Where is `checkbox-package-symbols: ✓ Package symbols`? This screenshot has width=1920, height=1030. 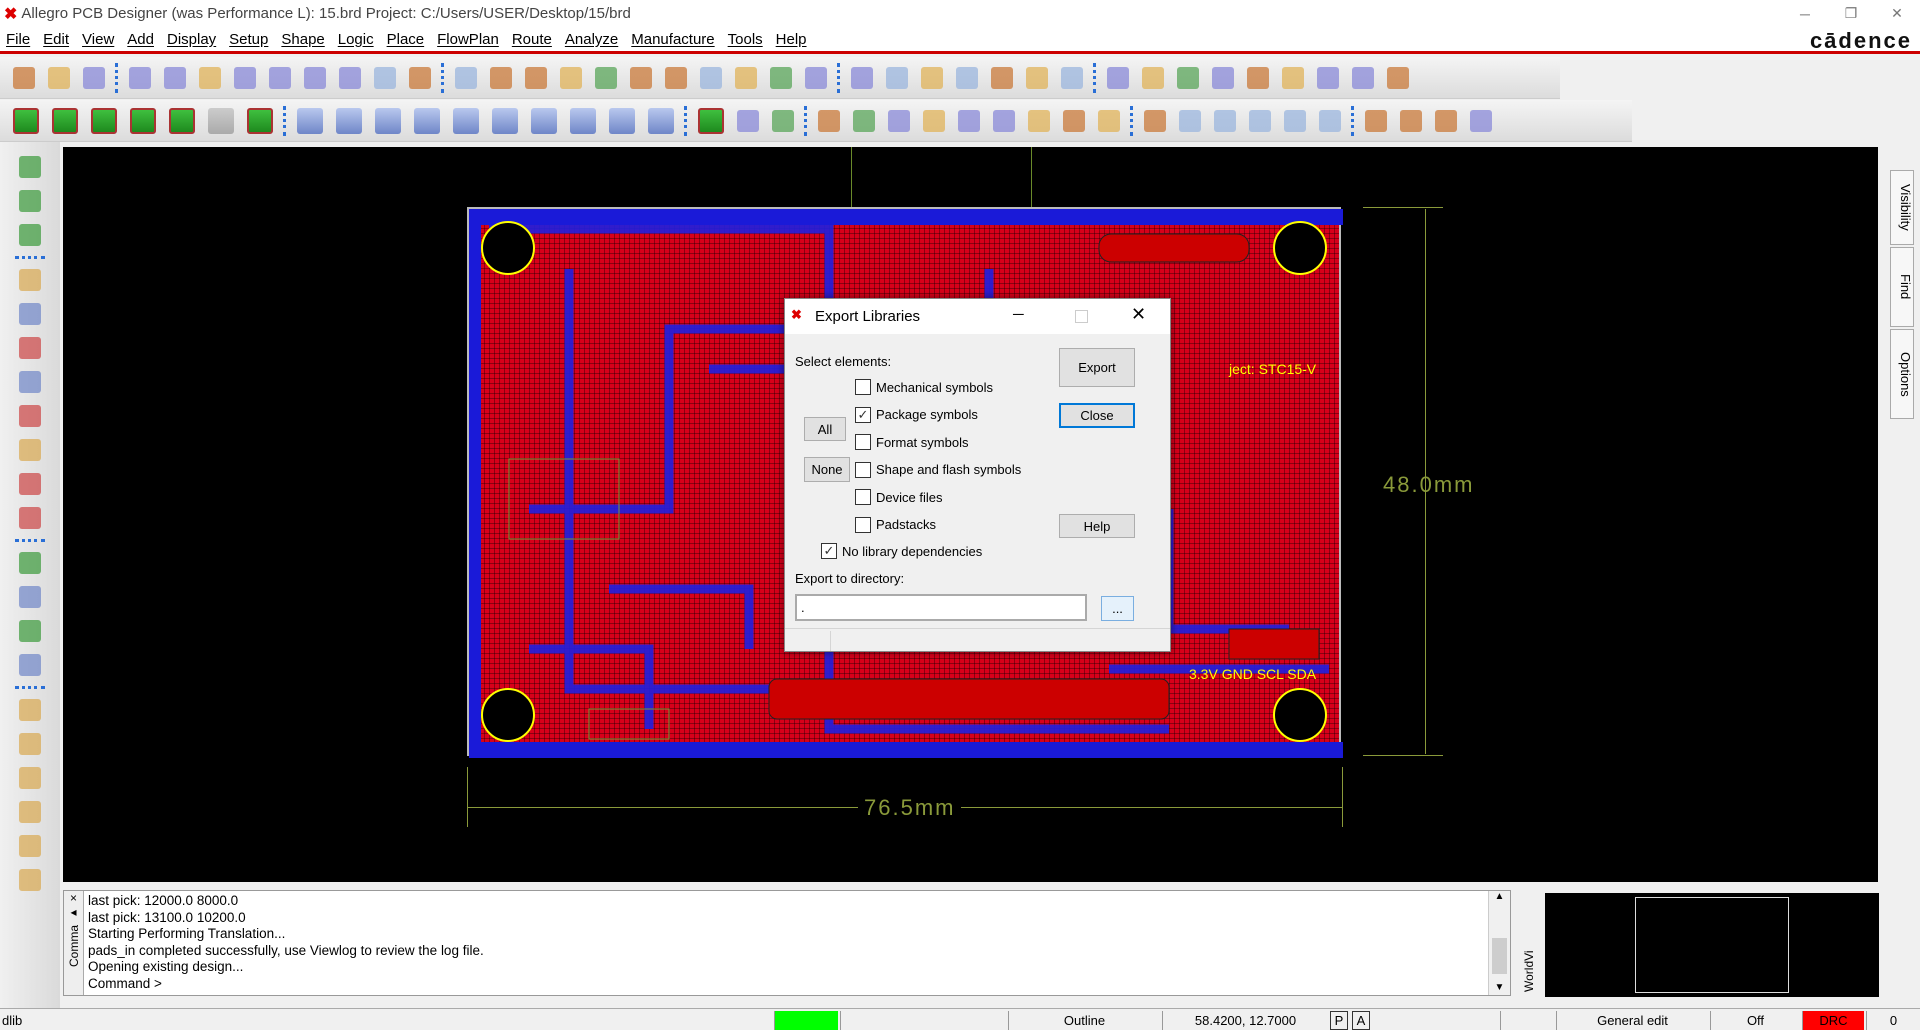
checkbox-package-symbols: ✓ Package symbols is located at coordinates (916, 414).